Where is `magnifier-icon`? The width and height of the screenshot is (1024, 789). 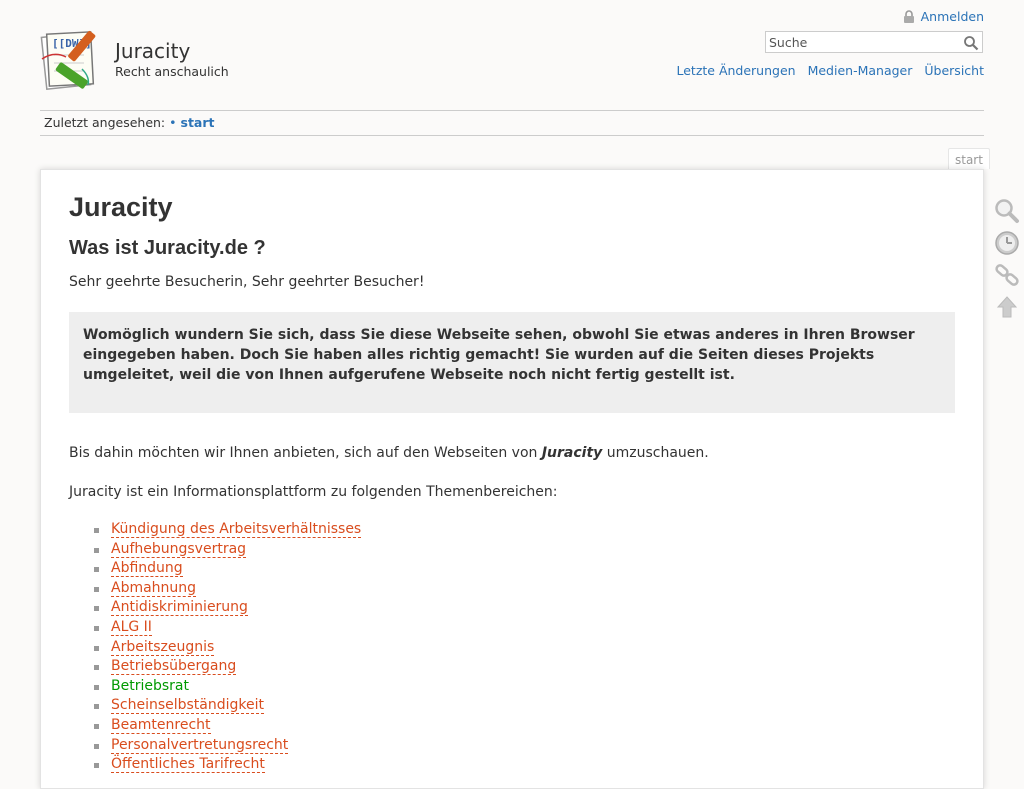 magnifier-icon is located at coordinates (1007, 211).